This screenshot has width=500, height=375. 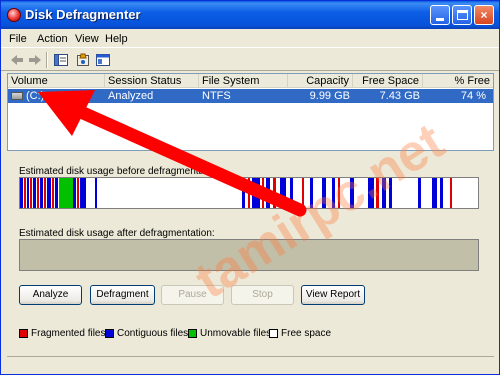 What do you see at coordinates (61, 60) in the screenshot?
I see `properties-icon` at bounding box center [61, 60].